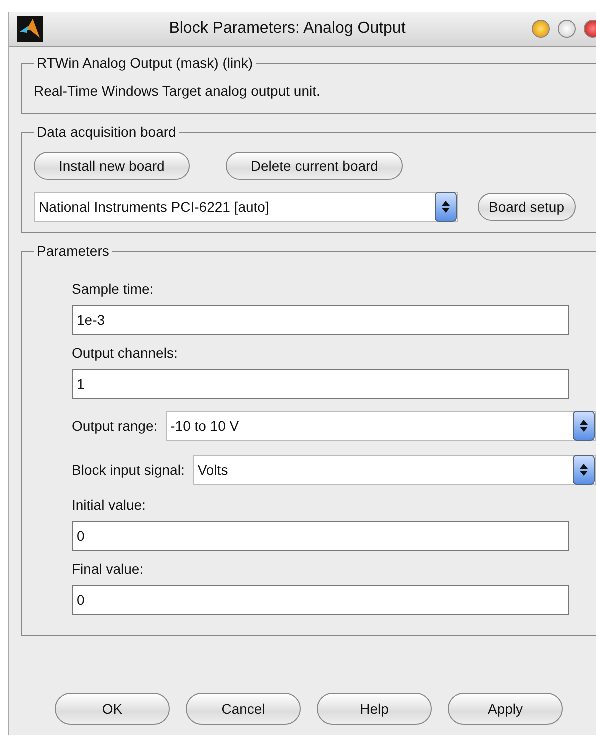 The width and height of the screenshot is (596, 735). What do you see at coordinates (107, 132) in the screenshot?
I see `group-legend: Data acquisition board` at bounding box center [107, 132].